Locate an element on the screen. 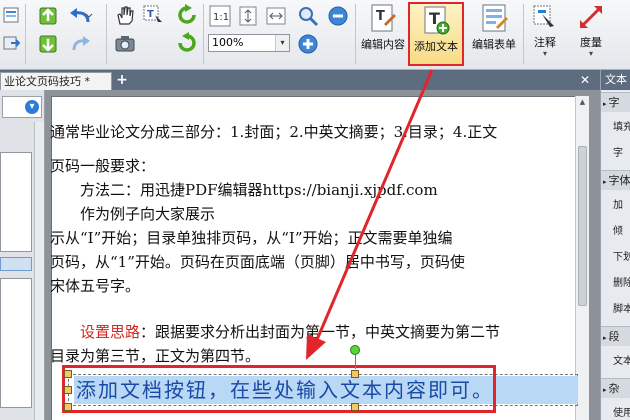  edit-form-button: 编辑表单 is located at coordinates (494, 34).